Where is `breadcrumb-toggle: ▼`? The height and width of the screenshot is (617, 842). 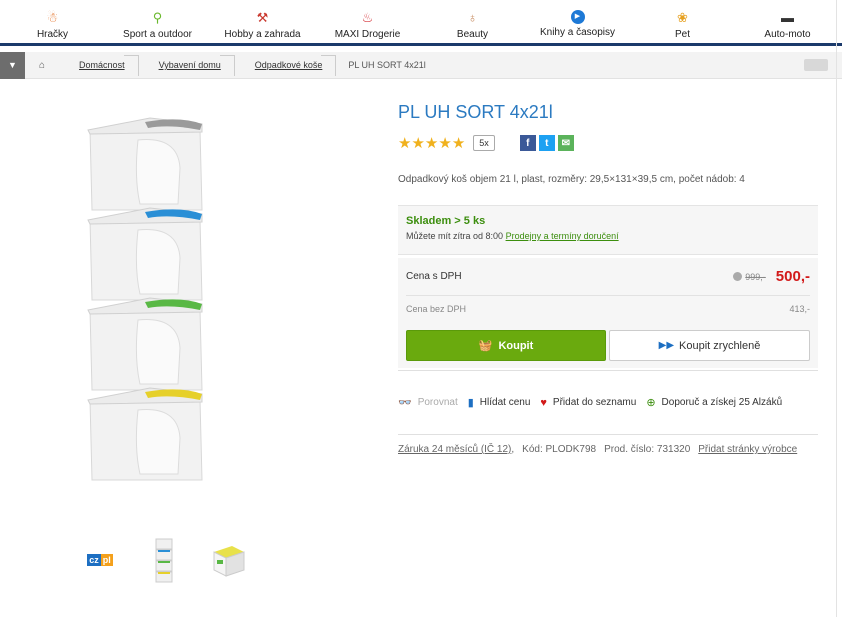 breadcrumb-toggle: ▼ is located at coordinates (12, 65).